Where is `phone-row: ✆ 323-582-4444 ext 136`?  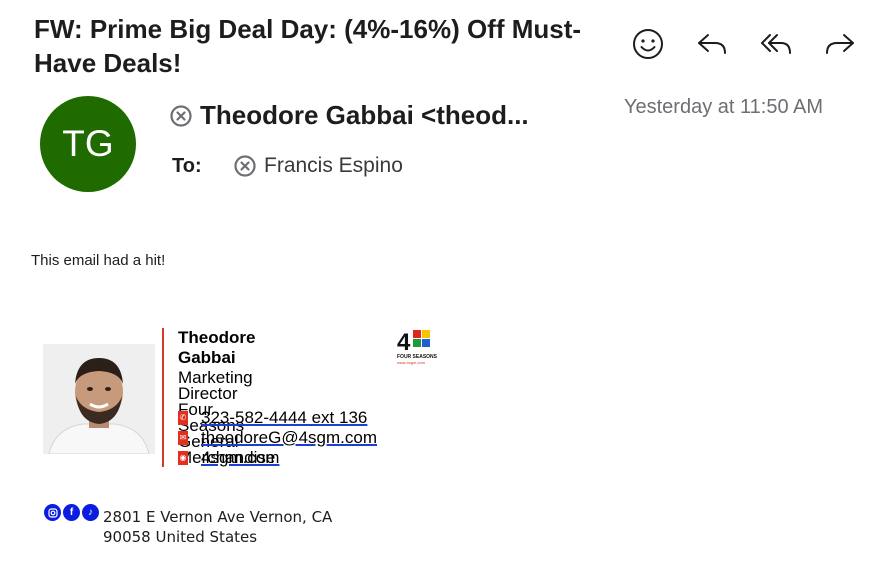
phone-row: ✆ 323-582-4444 ext 136 is located at coordinates (277, 418).